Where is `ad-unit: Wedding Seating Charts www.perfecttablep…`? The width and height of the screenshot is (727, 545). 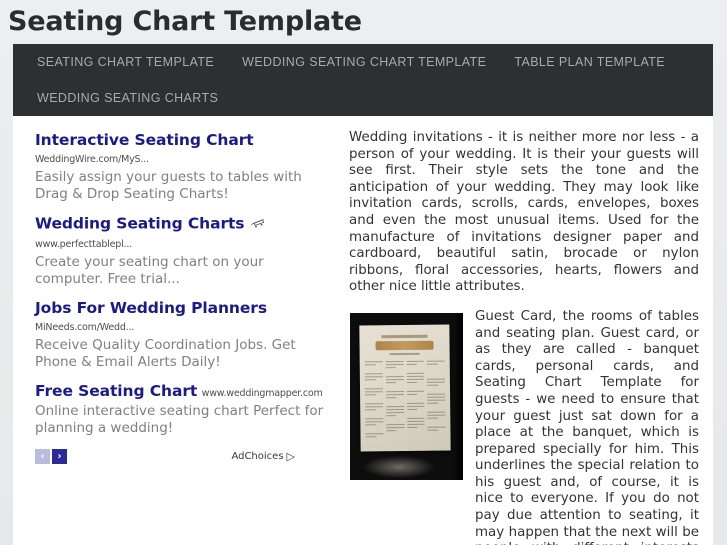 ad-unit: Wedding Seating Charts www.perfecttablep… is located at coordinates (185, 251).